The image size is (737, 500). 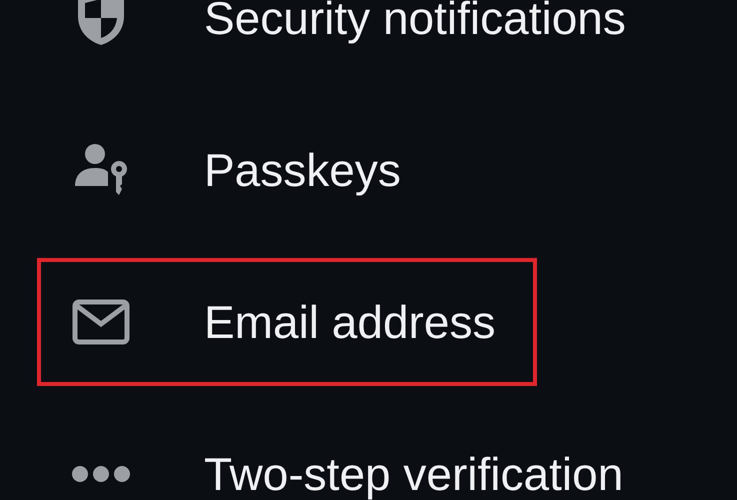 What do you see at coordinates (101, 322) in the screenshot?
I see `envelope-icon` at bounding box center [101, 322].